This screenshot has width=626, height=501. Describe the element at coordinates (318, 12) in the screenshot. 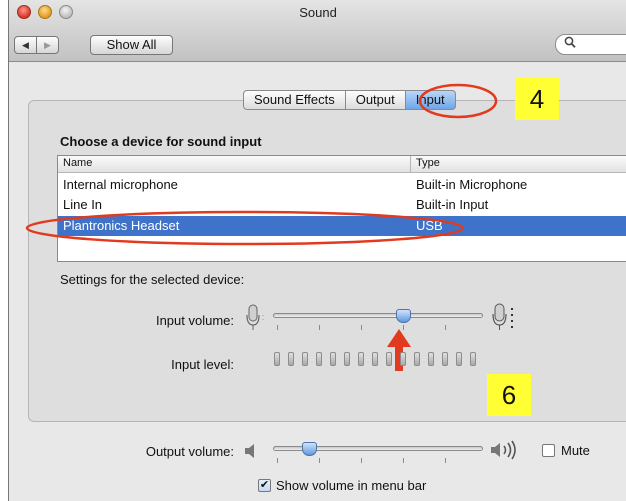

I see `window-title: Sound` at that location.